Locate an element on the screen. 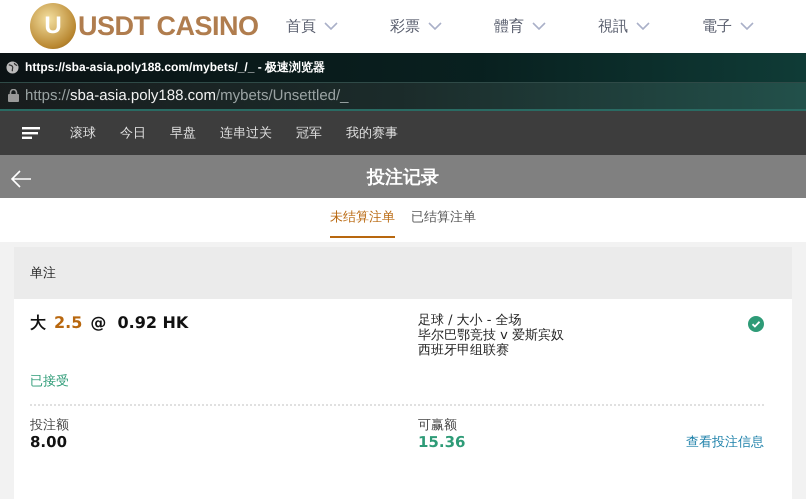  site-menu-item: 體育 is located at coordinates (546, 26).